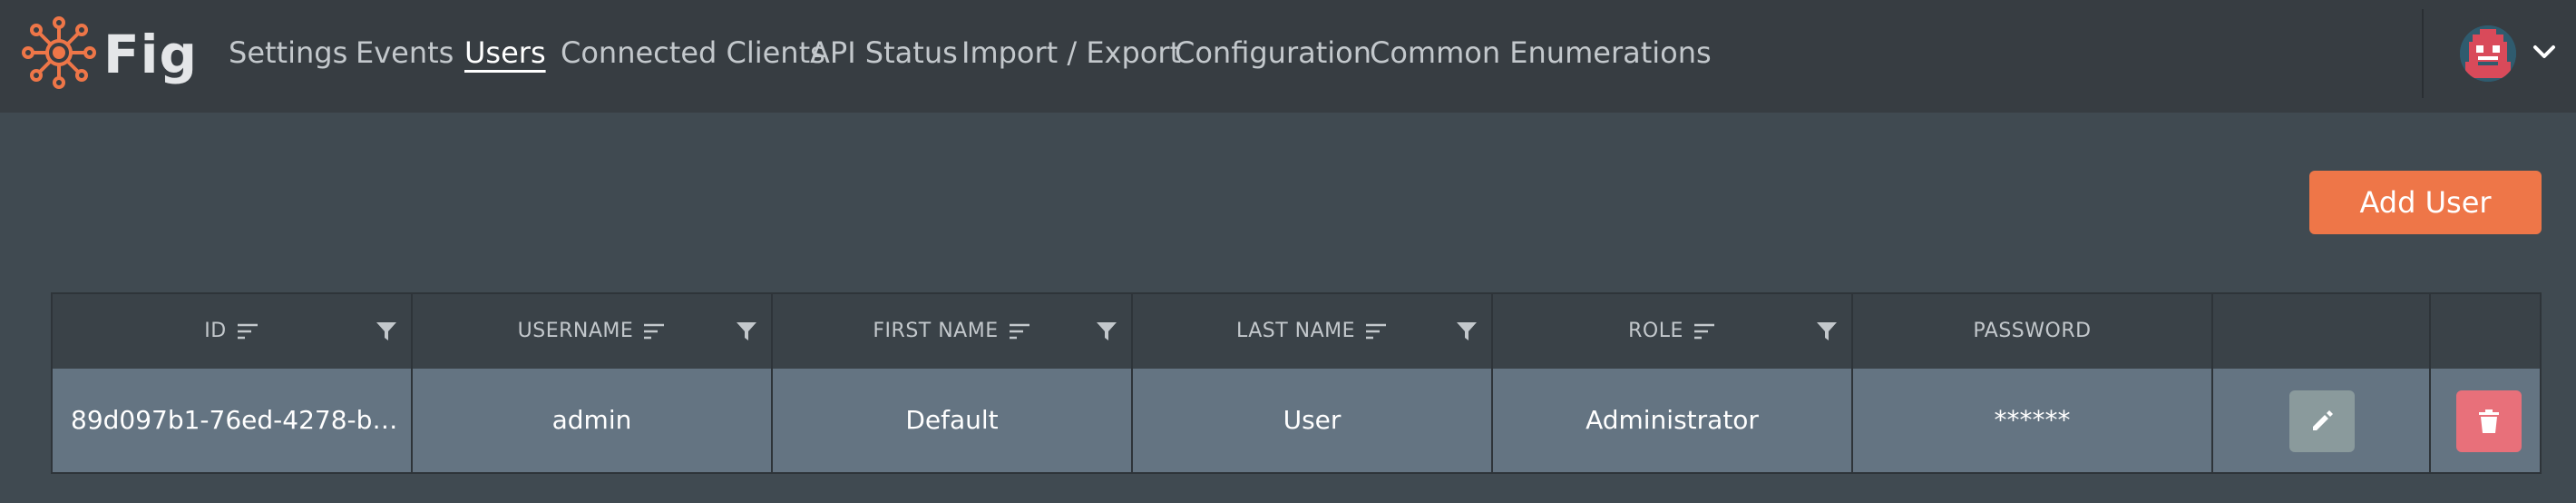 The height and width of the screenshot is (503, 2576). What do you see at coordinates (1273, 52) in the screenshot?
I see `nav-configuration: Configuration` at bounding box center [1273, 52].